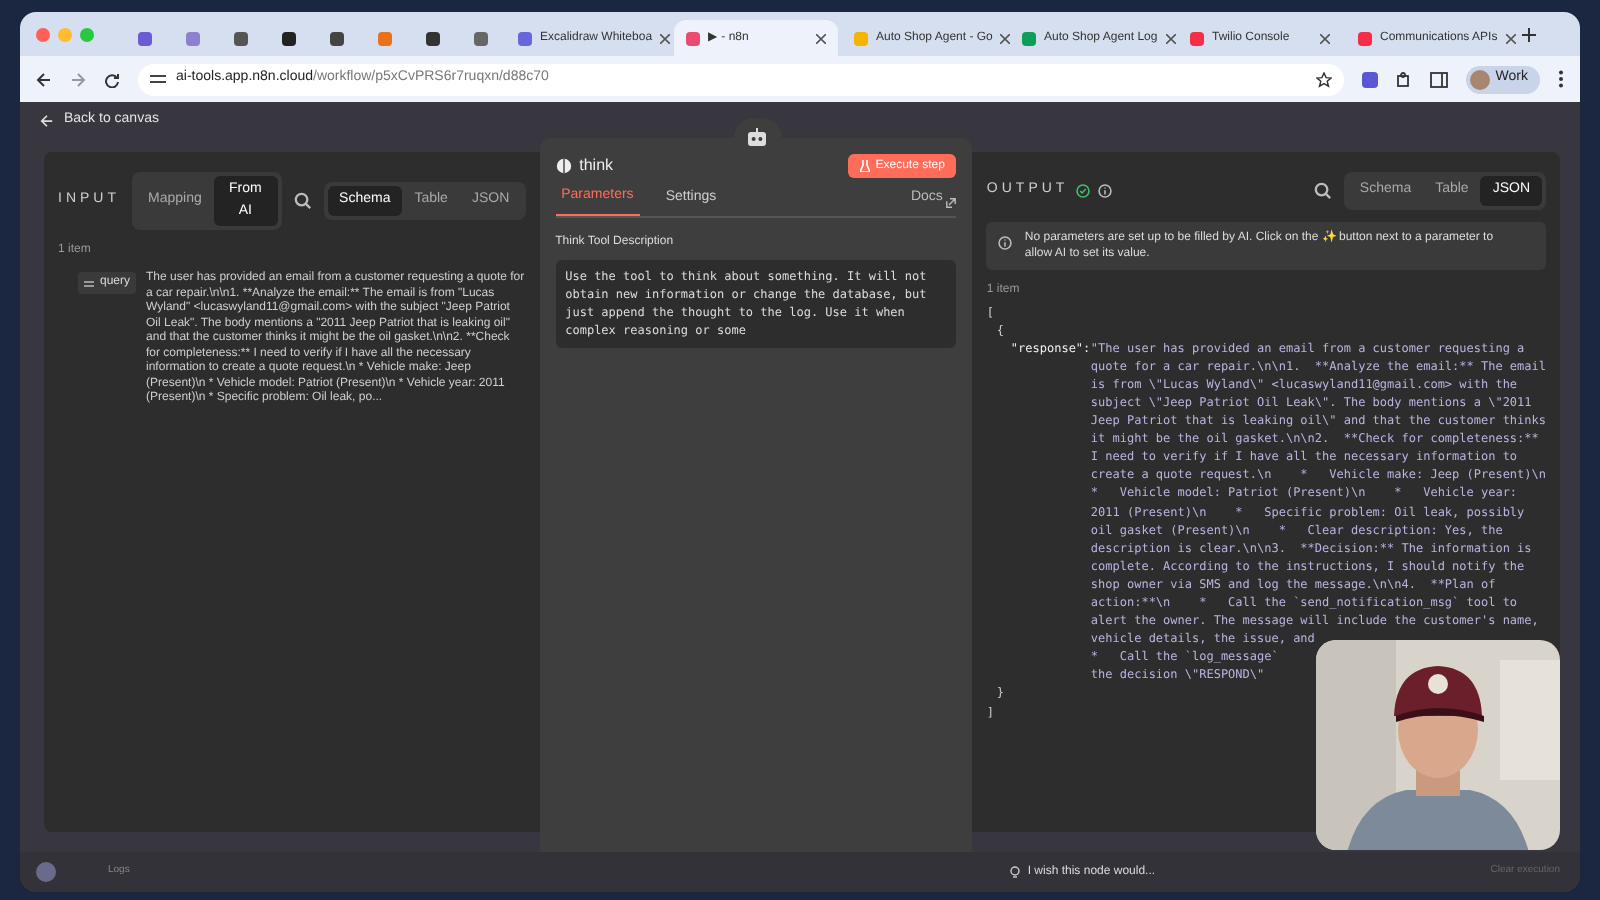 This screenshot has height=900, width=1600. What do you see at coordinates (78, 79) in the screenshot?
I see `forward-icon` at bounding box center [78, 79].